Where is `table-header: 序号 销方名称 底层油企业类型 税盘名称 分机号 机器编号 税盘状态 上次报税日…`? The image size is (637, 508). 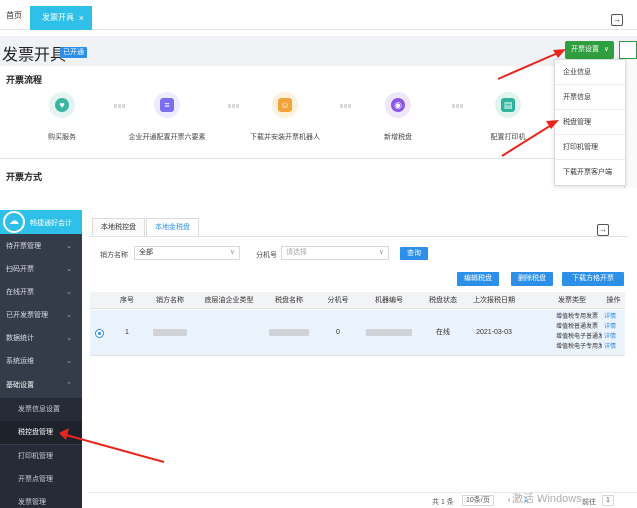
table-header: 序号 销方名称 底层油企业类型 税盘名称 分机号 机器编号 税盘状态 上次报税日… is located at coordinates (357, 300).